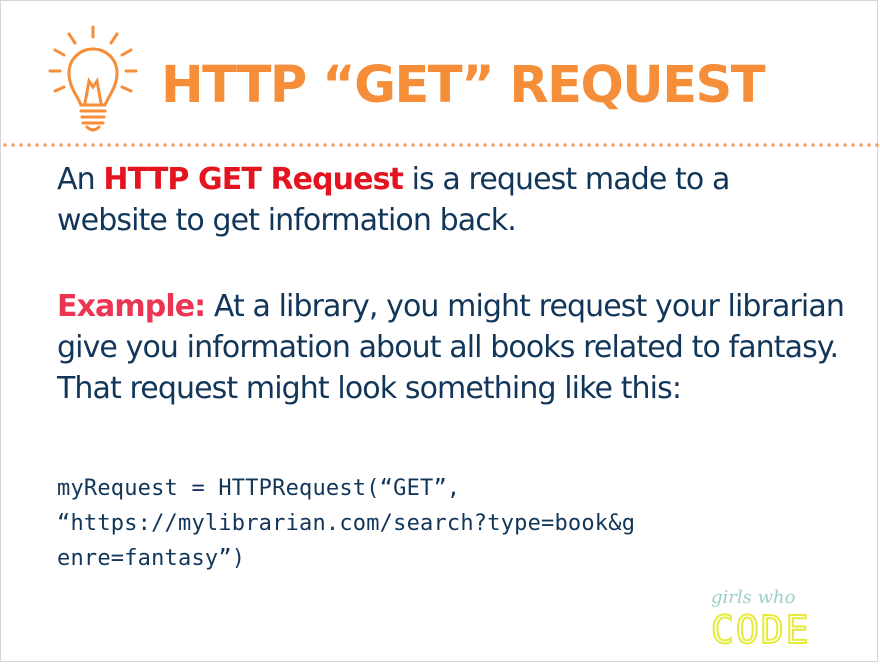  Describe the element at coordinates (80, 179) in the screenshot. I see `intro-prefix: An` at that location.